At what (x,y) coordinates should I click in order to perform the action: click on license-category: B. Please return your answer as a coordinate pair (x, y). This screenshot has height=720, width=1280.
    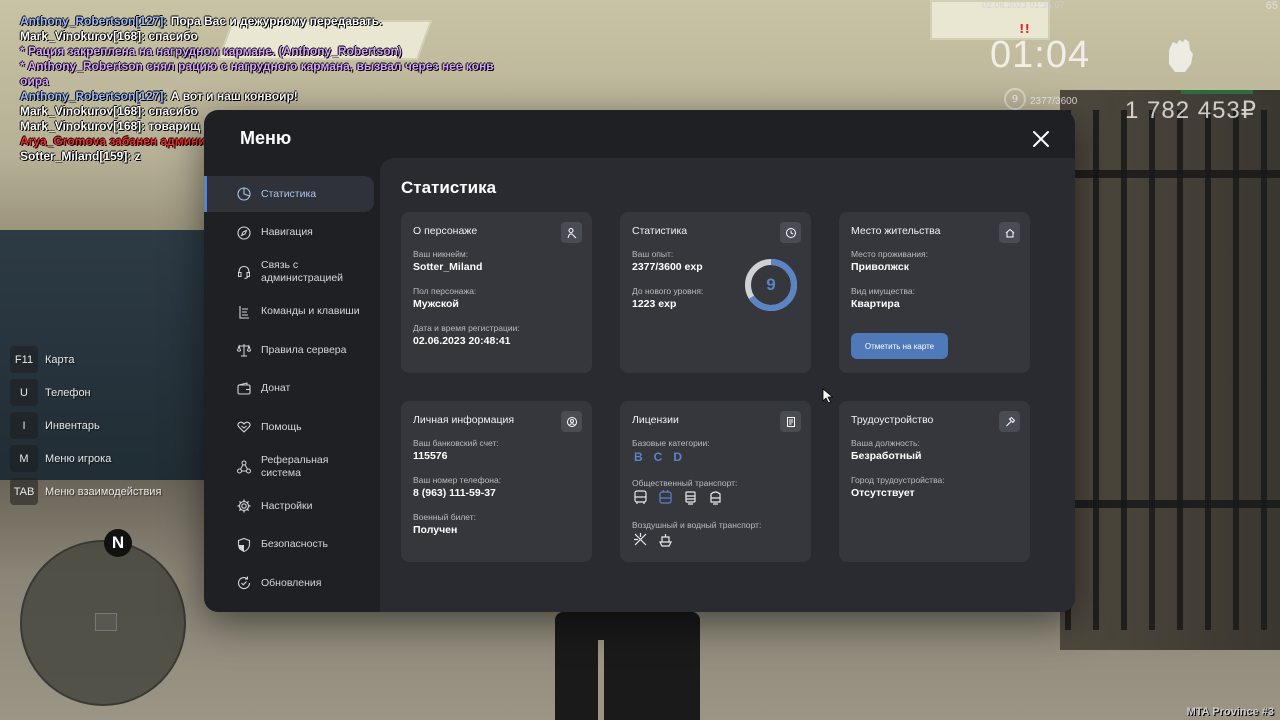
    Looking at the image, I should click on (638, 457).